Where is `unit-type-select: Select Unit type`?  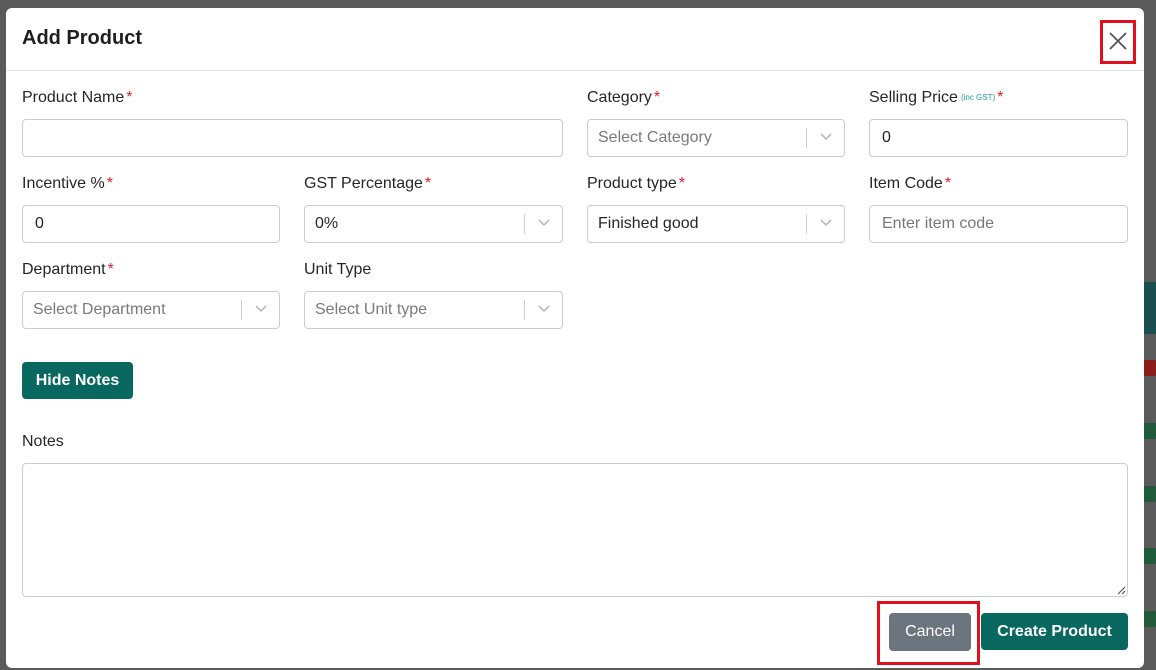 unit-type-select: Select Unit type is located at coordinates (433, 310).